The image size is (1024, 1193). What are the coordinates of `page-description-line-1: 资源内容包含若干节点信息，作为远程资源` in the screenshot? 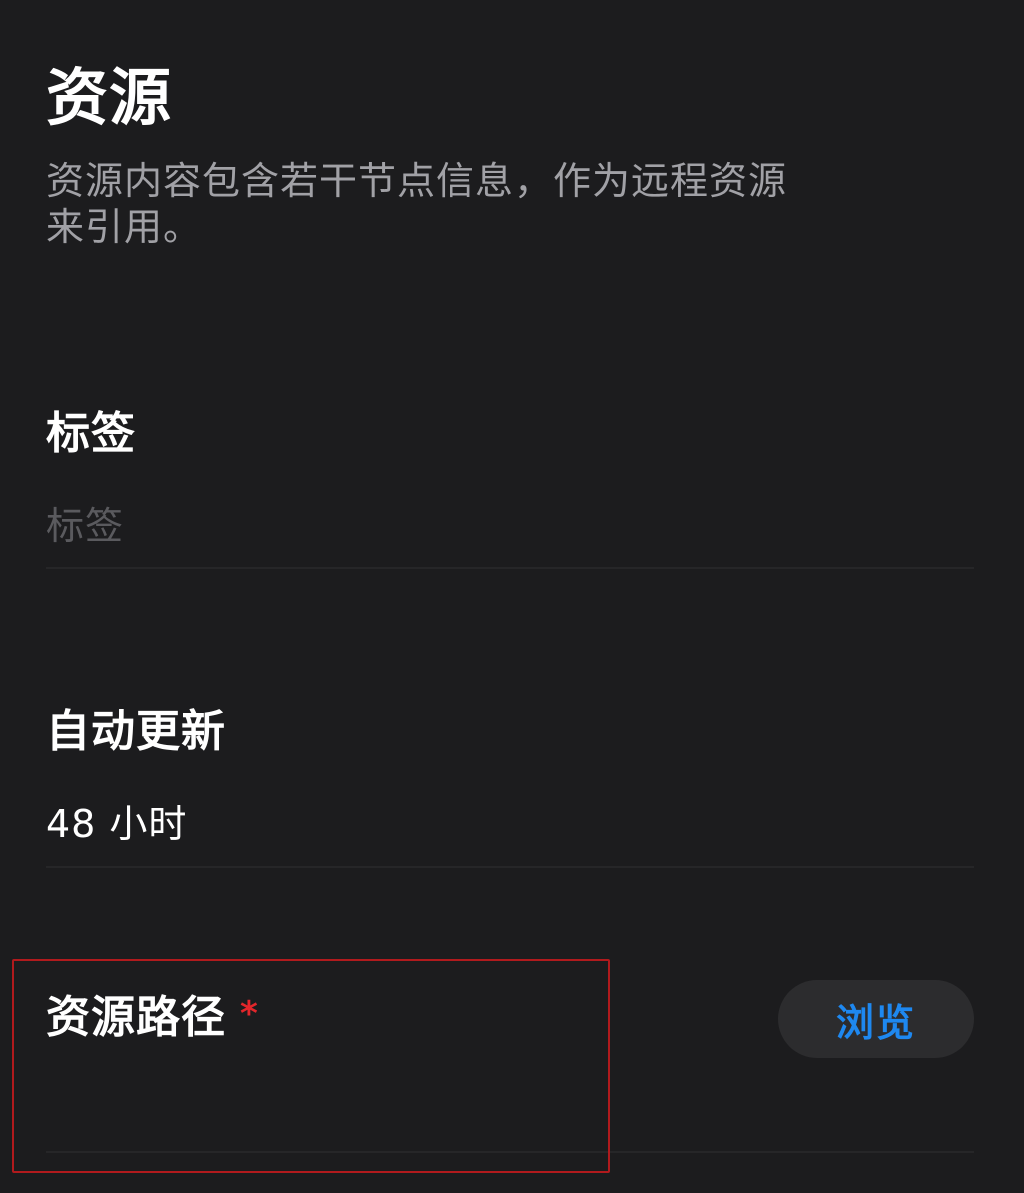 It's located at (417, 181).